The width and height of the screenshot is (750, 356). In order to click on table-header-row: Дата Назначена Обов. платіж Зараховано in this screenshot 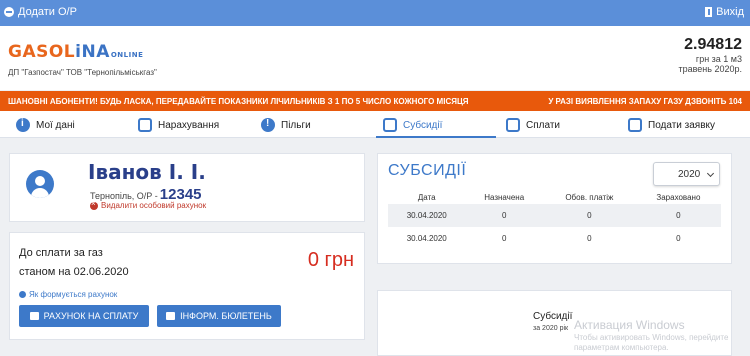, I will do `click(554, 197)`.